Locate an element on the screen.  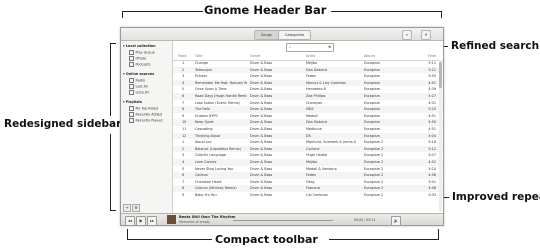
sidebar-section-local: ▾ Local collection is located at coordinates (139, 46).